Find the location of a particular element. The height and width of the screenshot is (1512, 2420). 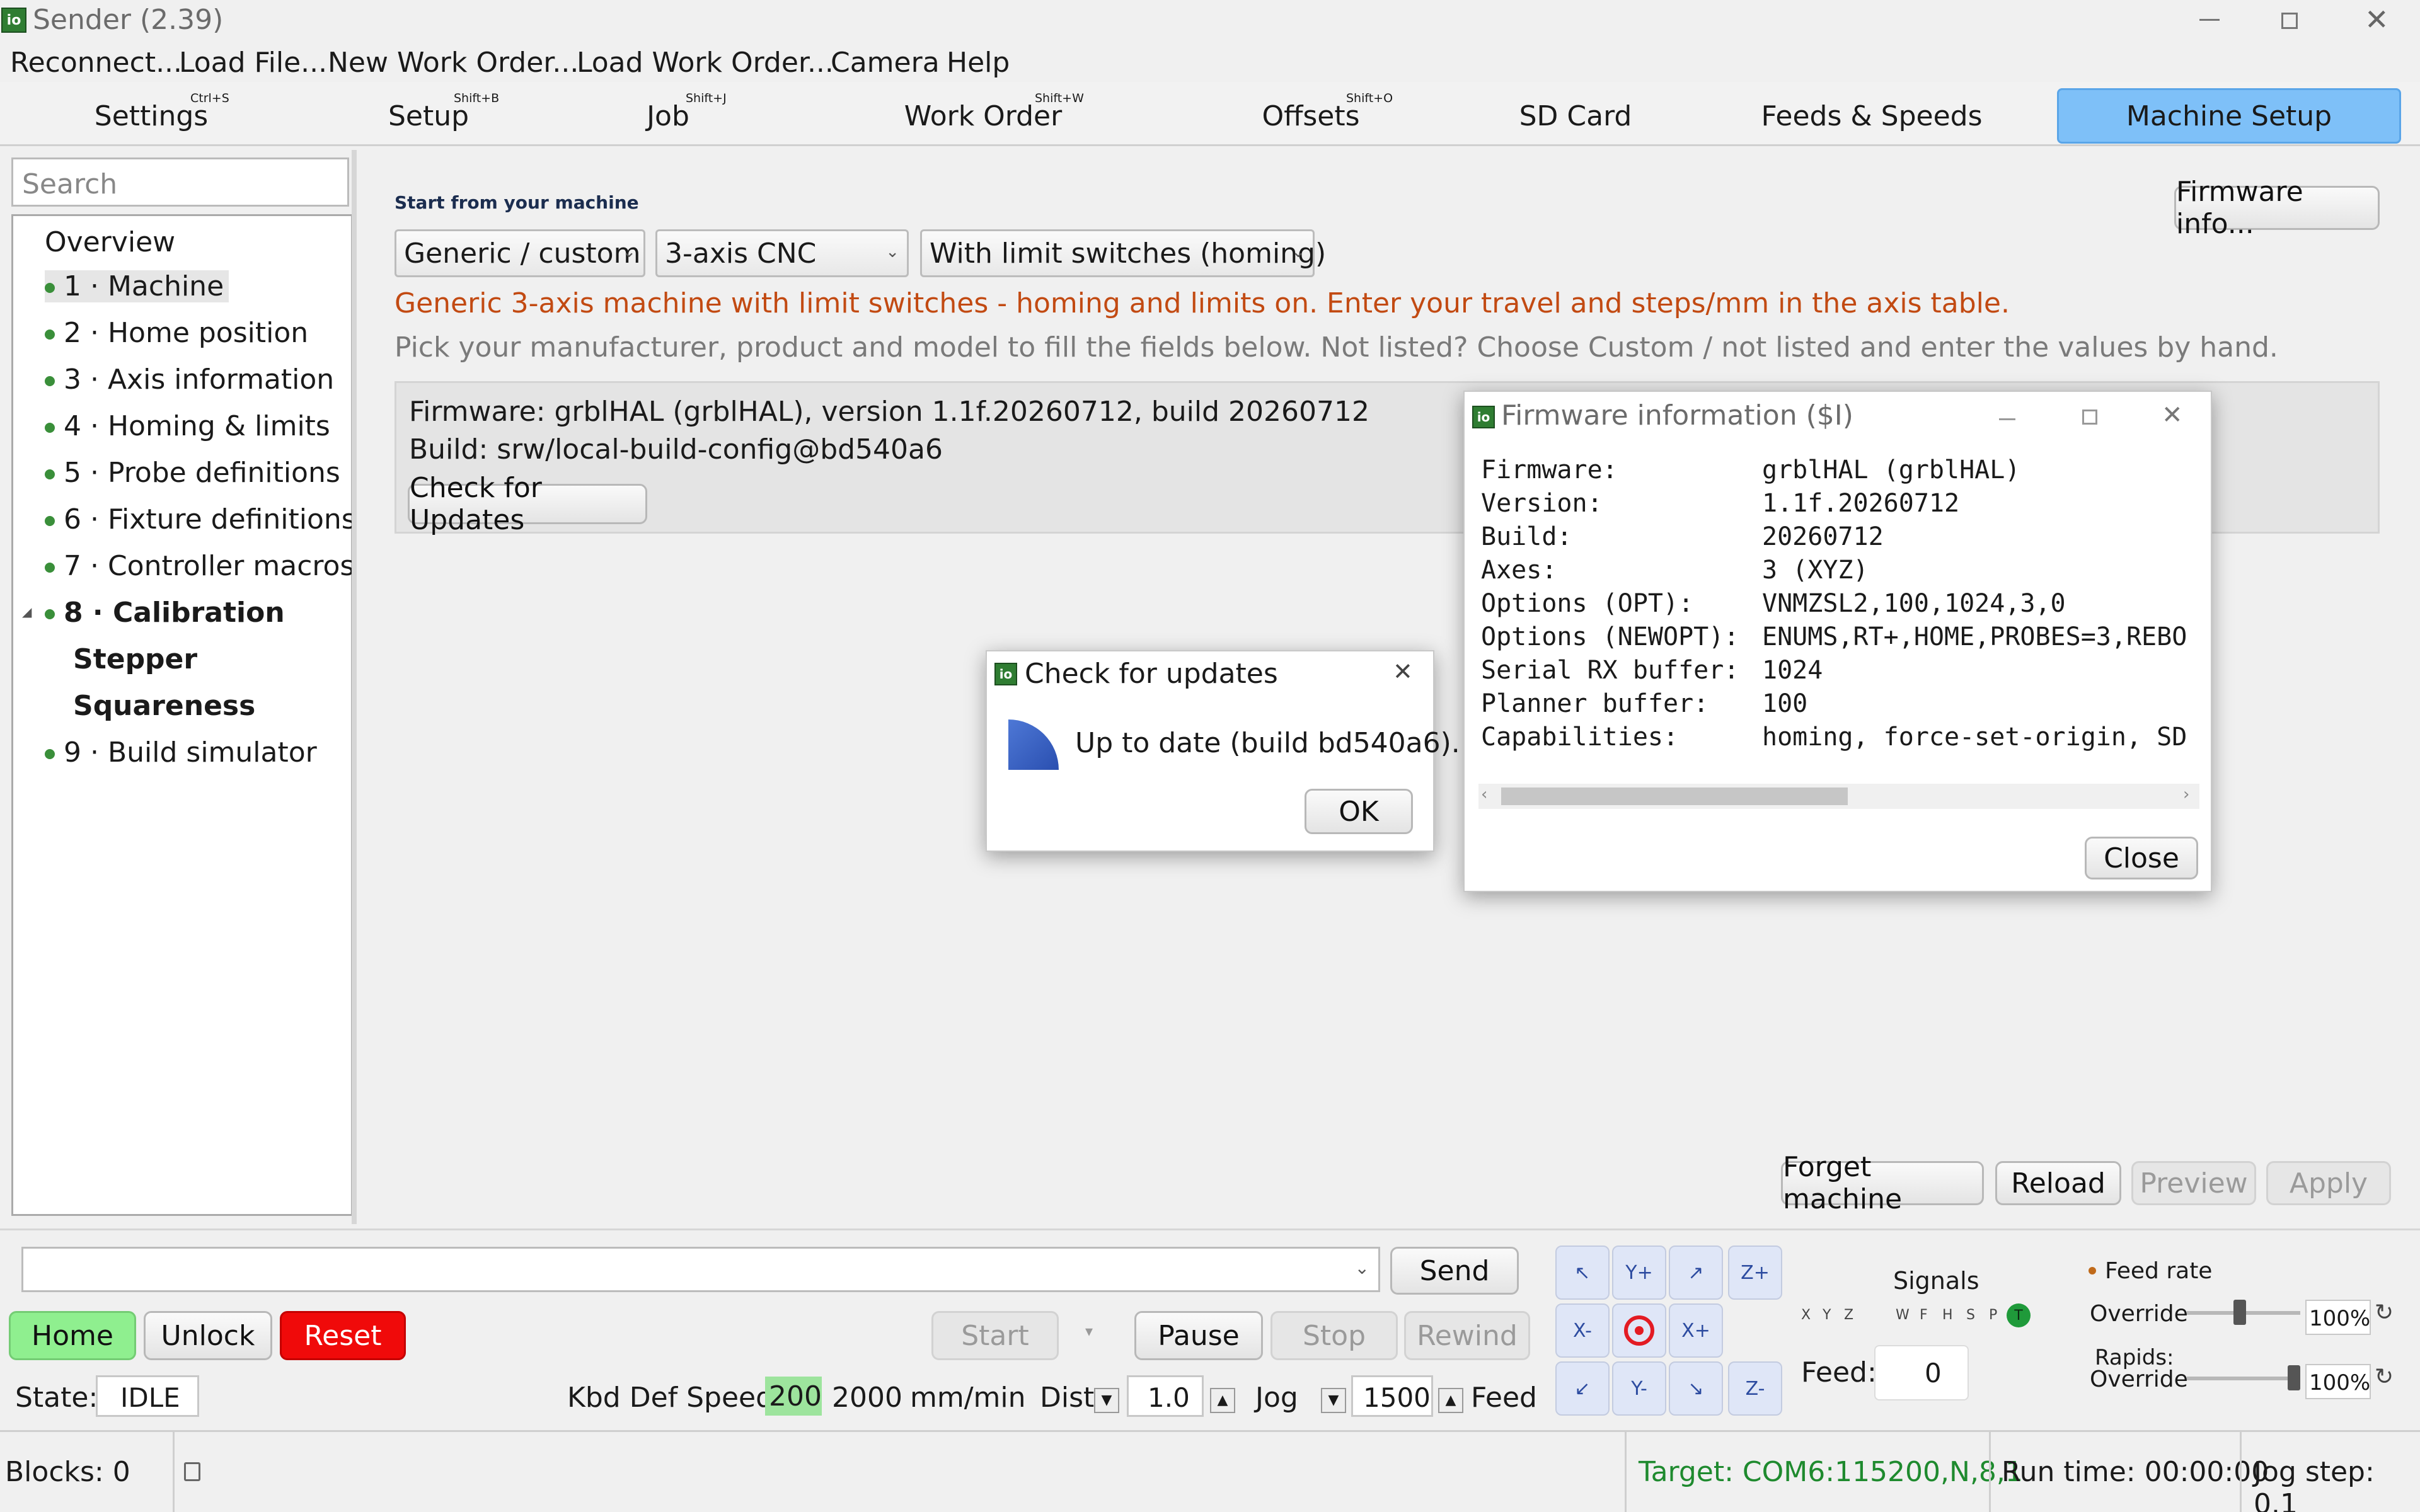

limit-switch-select: With limit switches (homing) ⌄ is located at coordinates (1123, 253).